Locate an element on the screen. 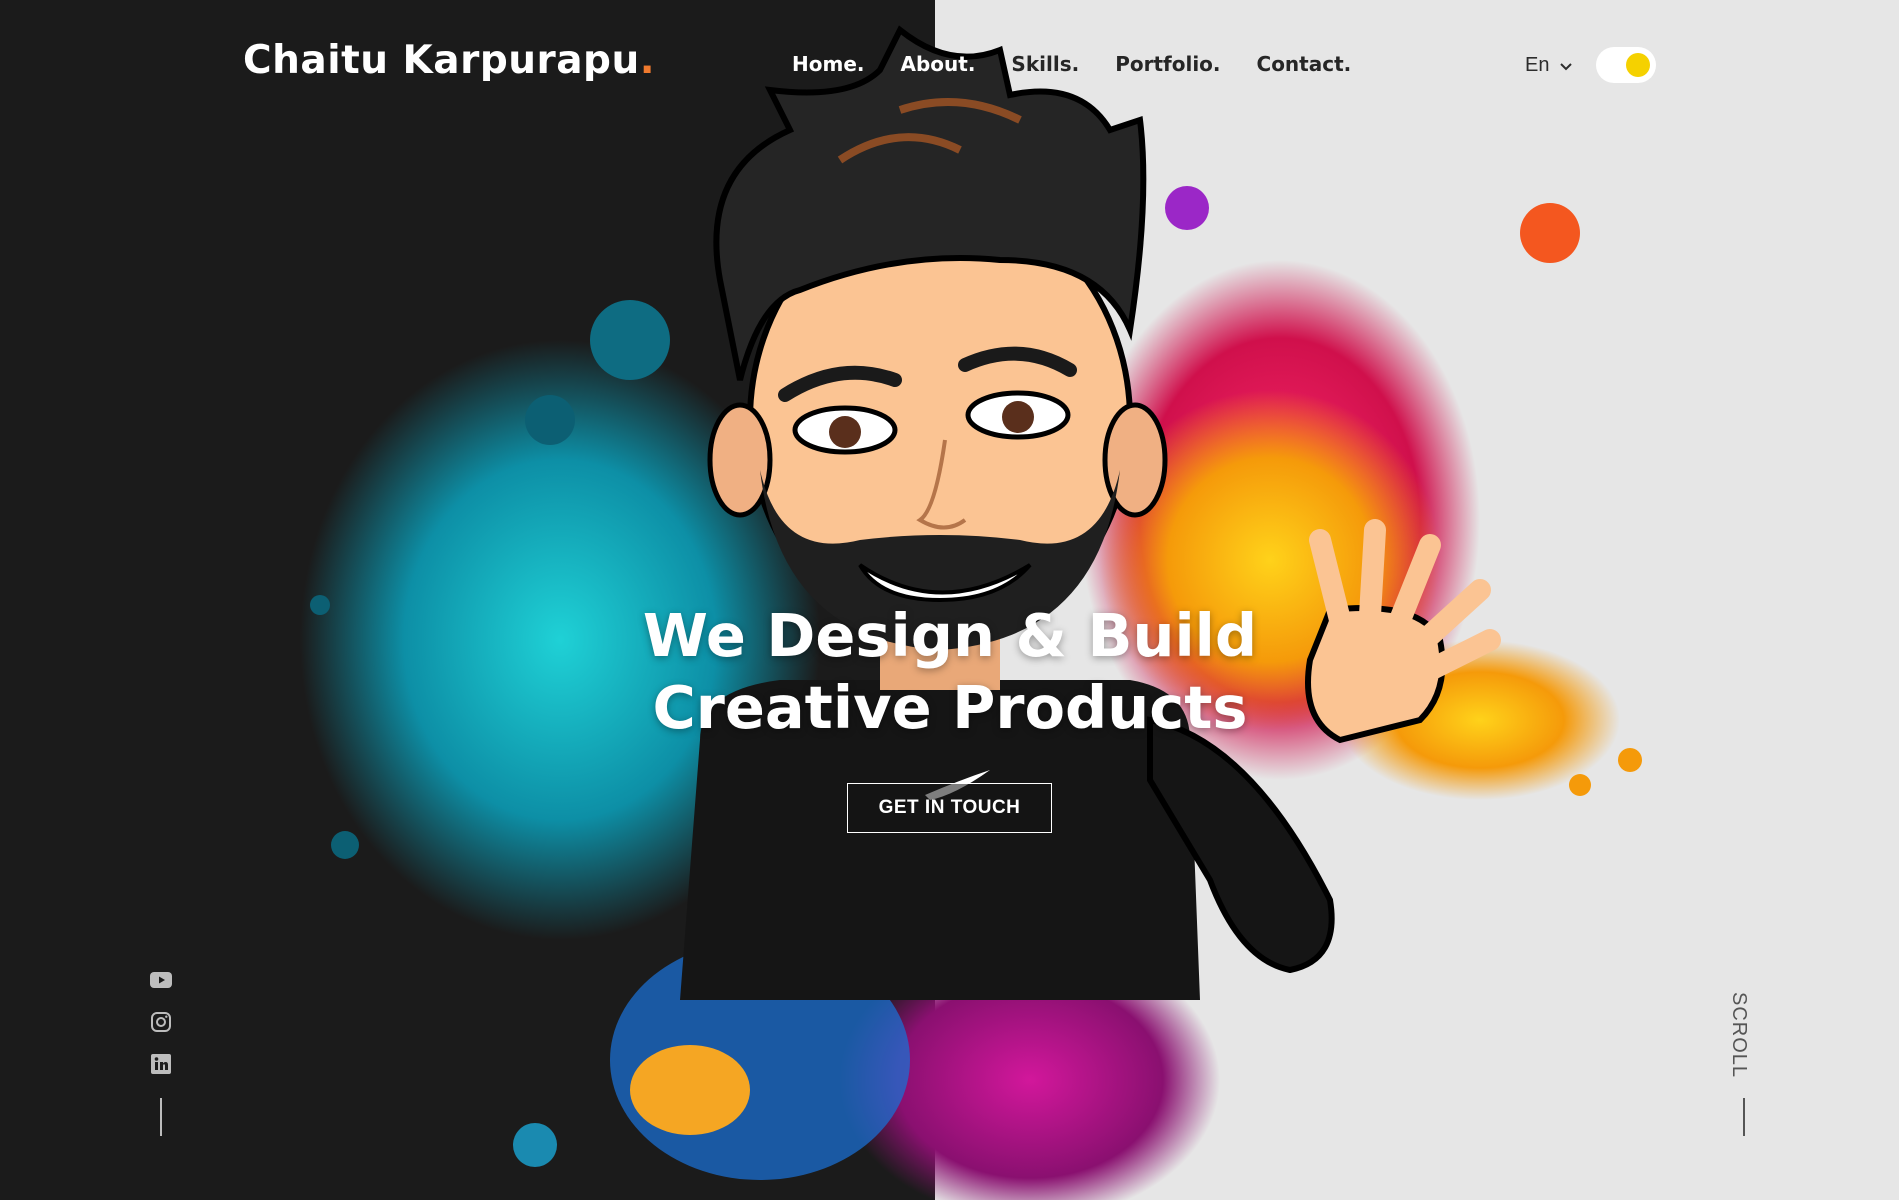 This screenshot has height=1200, width=1899. right-iris is located at coordinates (1018, 417).